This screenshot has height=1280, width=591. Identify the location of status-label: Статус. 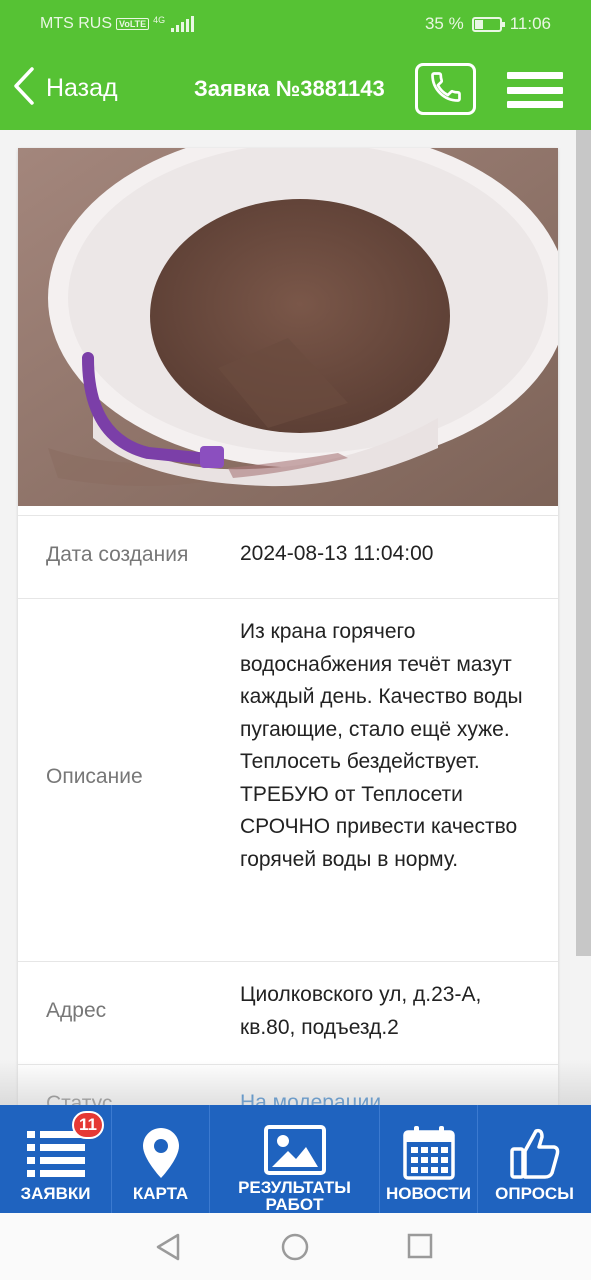
(79, 1098).